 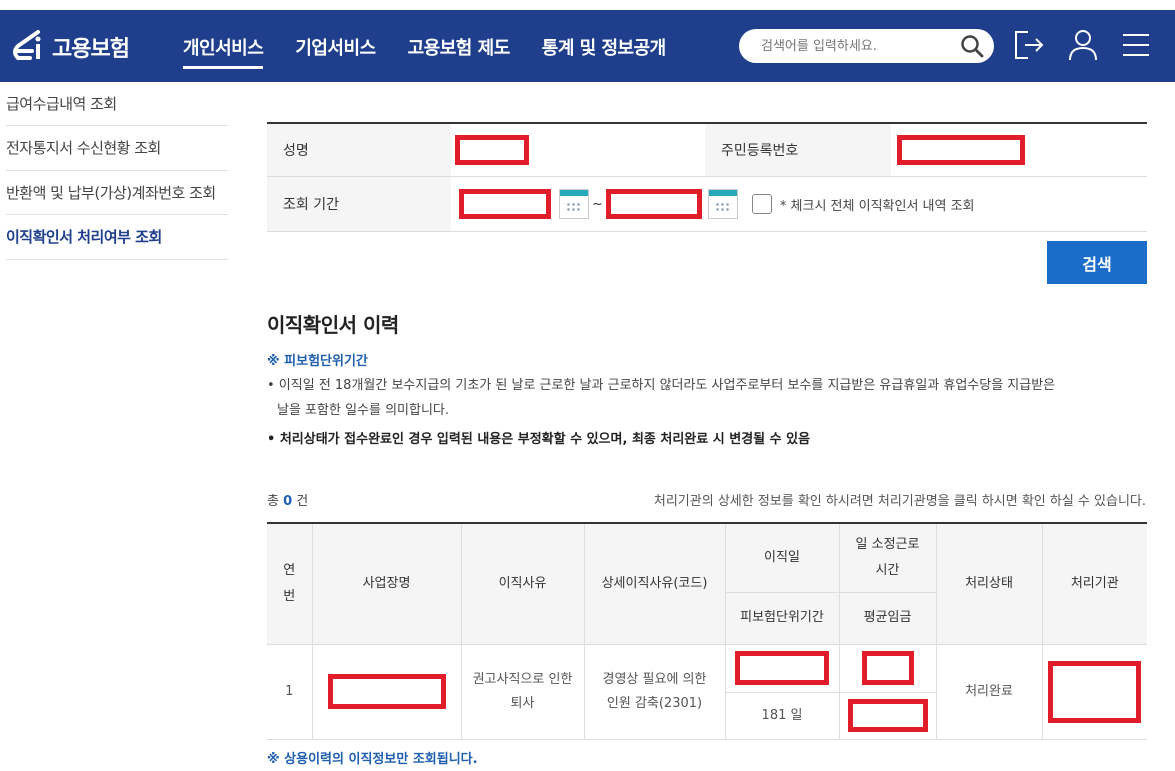 I want to click on menu-icon, so click(x=1136, y=45).